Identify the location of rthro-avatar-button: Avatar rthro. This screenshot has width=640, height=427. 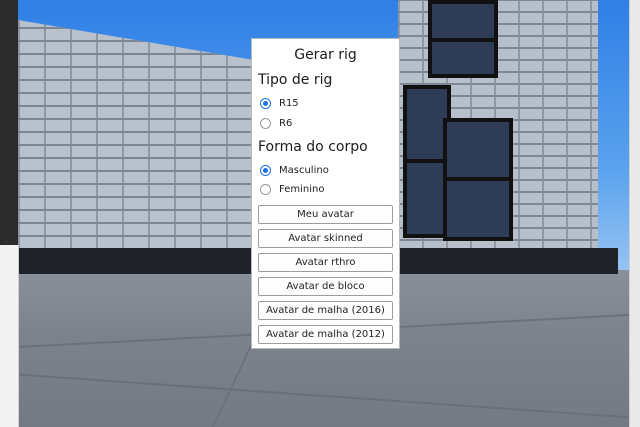
(325, 262).